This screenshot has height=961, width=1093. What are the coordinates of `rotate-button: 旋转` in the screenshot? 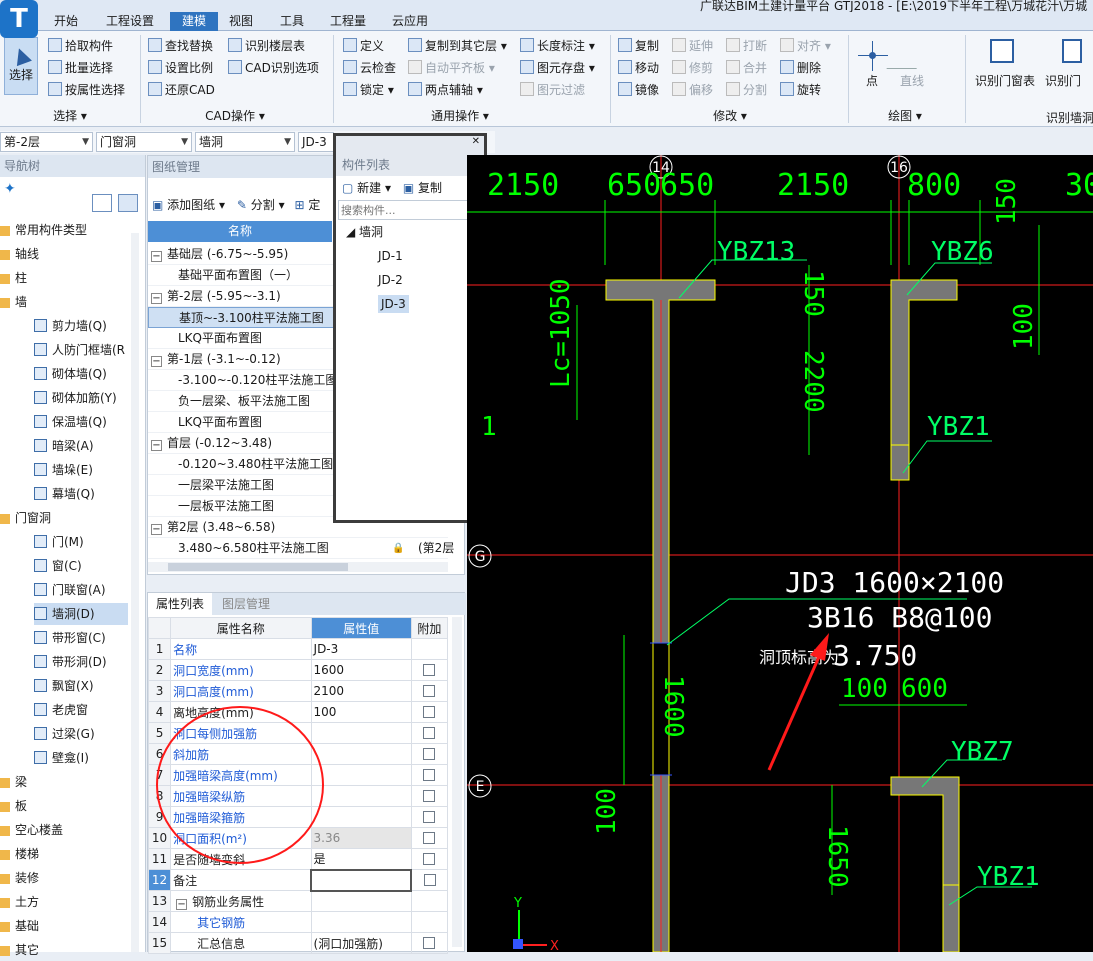 It's located at (800, 90).